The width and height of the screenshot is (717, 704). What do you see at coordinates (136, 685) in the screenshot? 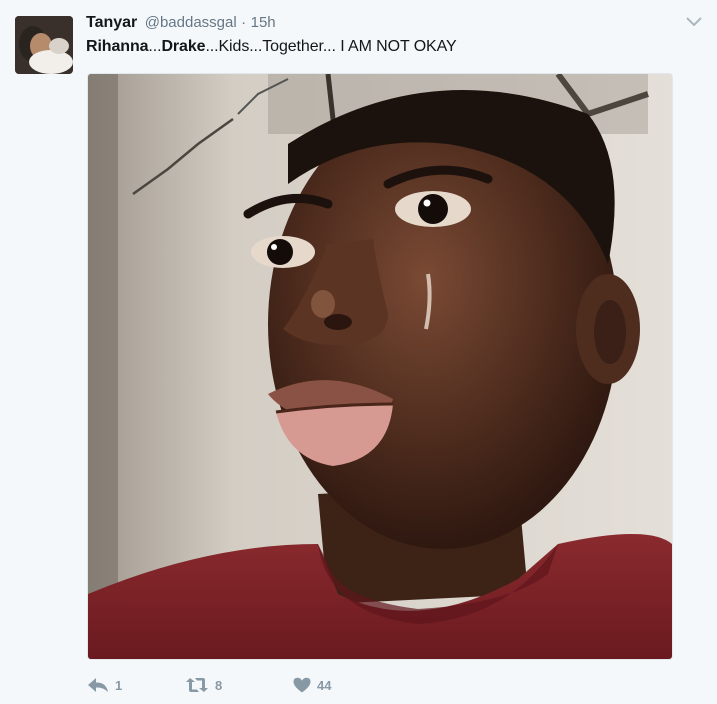
I see `reply-button: 1` at bounding box center [136, 685].